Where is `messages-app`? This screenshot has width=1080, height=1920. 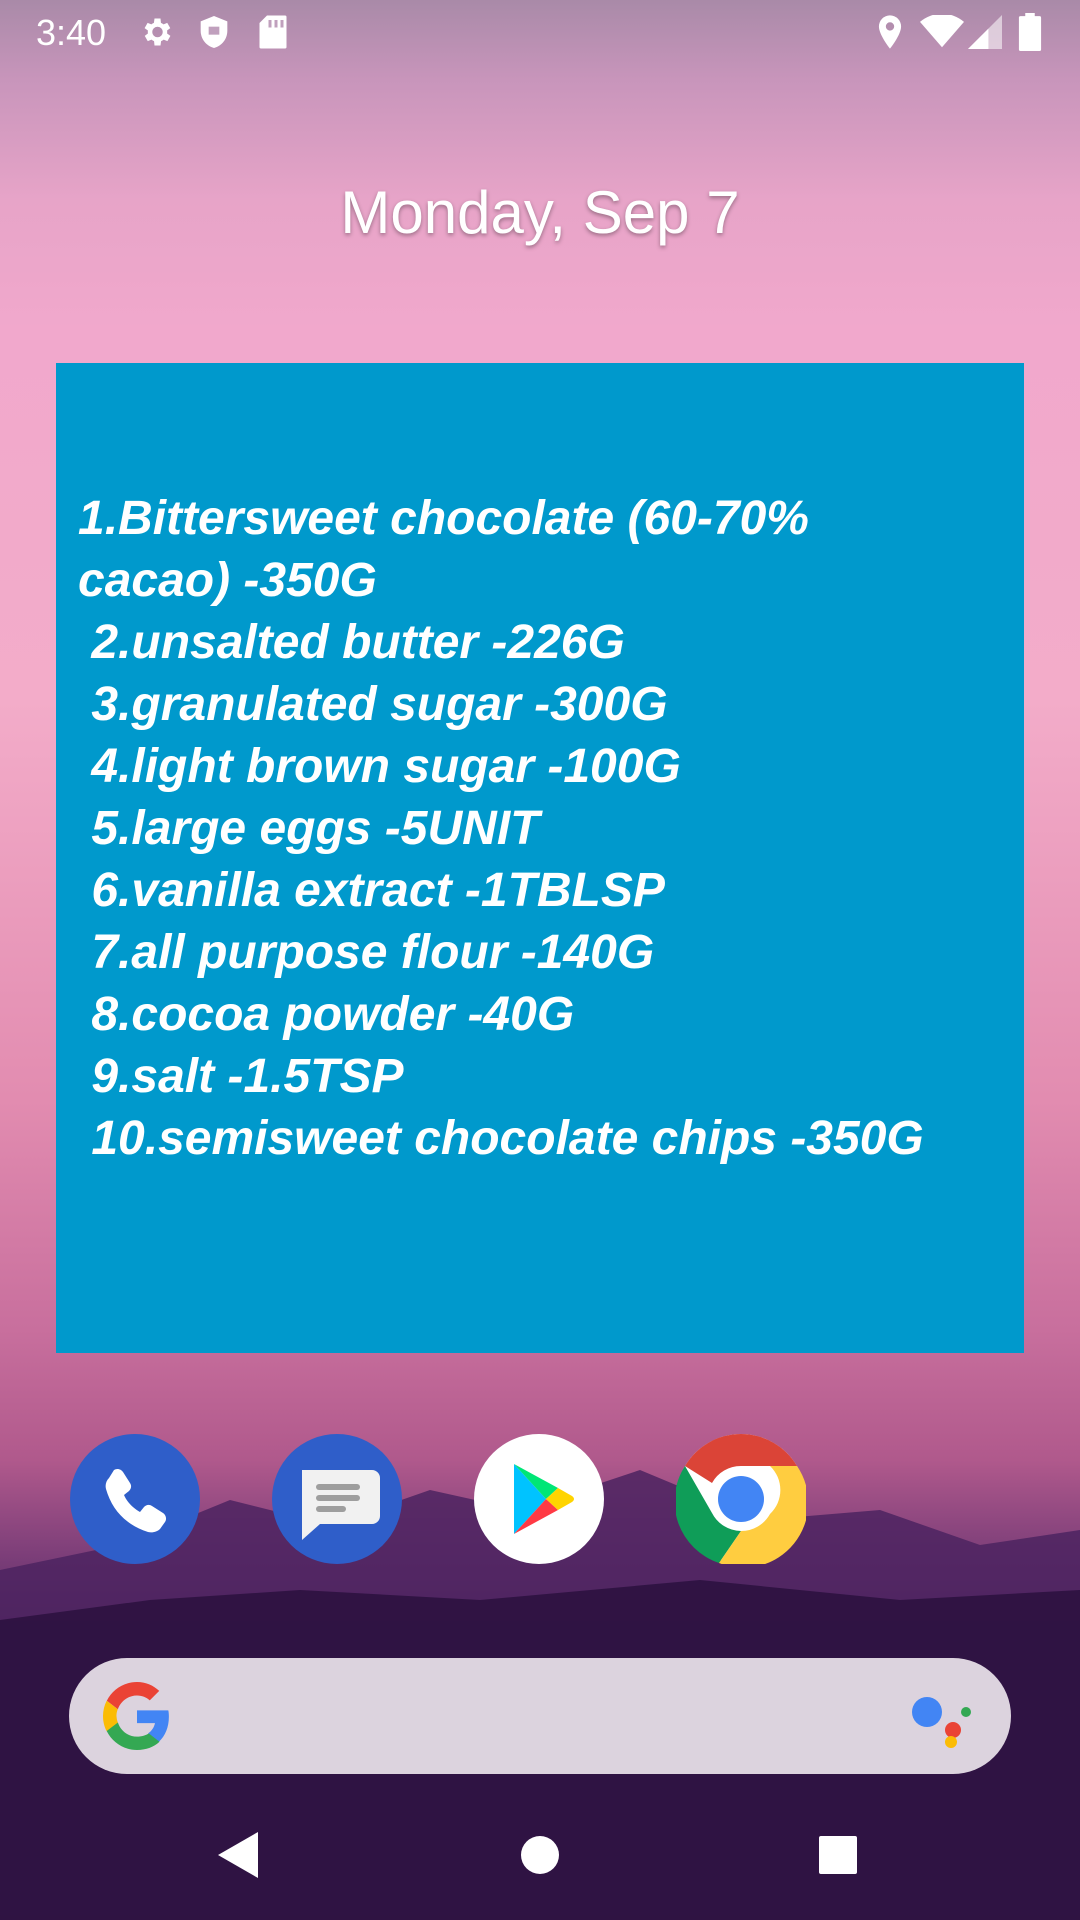 messages-app is located at coordinates (337, 1499).